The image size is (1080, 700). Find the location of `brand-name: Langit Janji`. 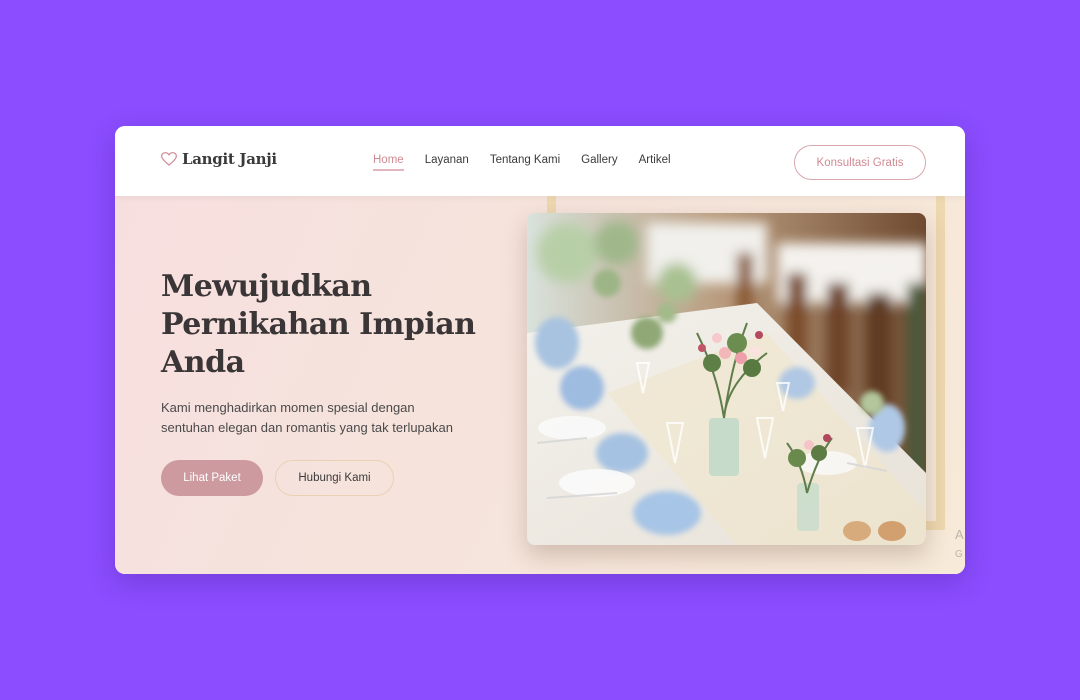

brand-name: Langit Janji is located at coordinates (229, 159).